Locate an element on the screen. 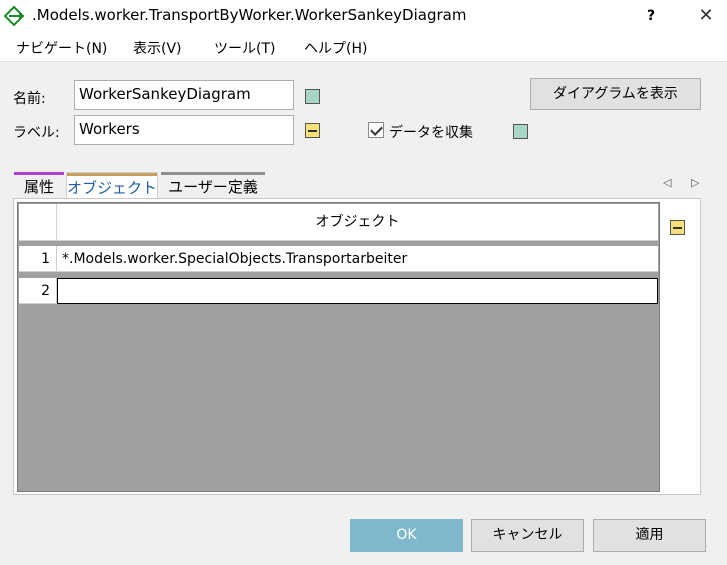 The image size is (727, 565). grid-row-number: 1 is located at coordinates (38, 259).